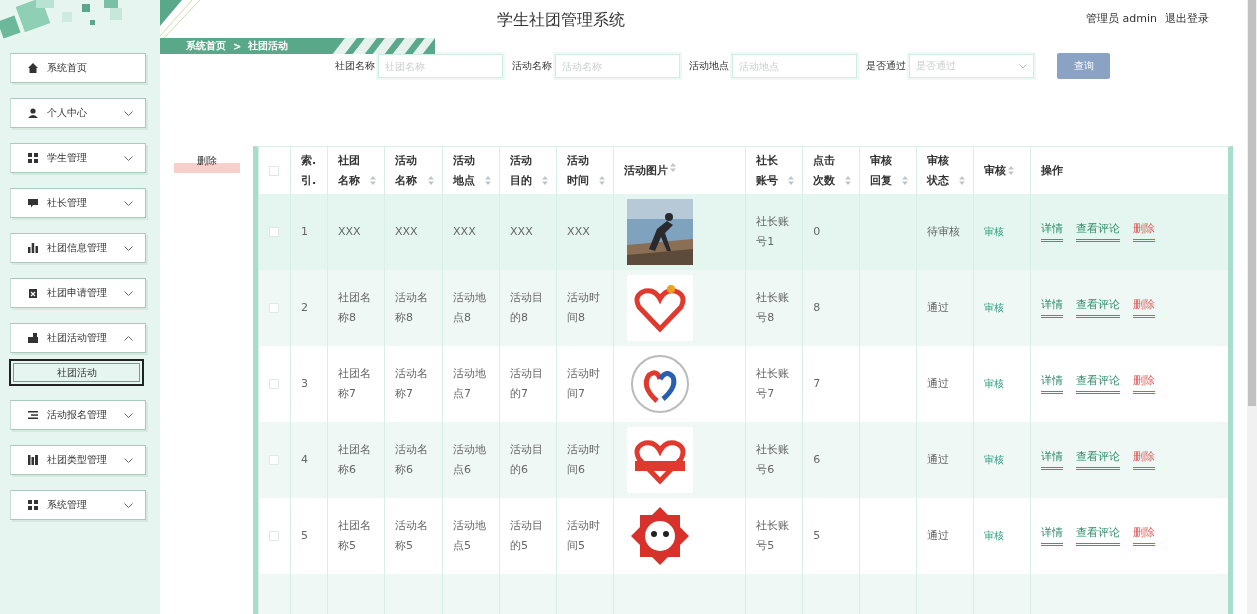 The height and width of the screenshot is (614, 1257). I want to click on status-text: 待审核, so click(944, 232).